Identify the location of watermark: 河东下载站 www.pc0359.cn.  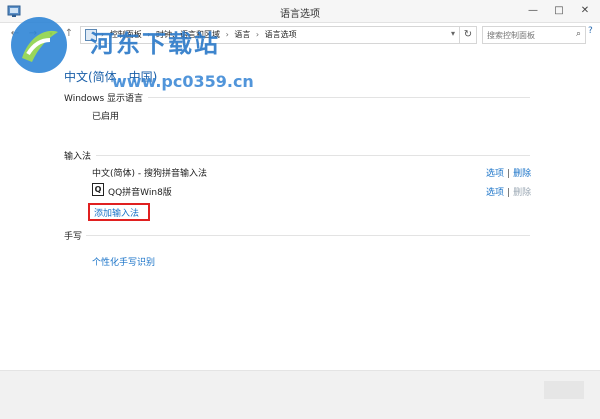
(143, 52).